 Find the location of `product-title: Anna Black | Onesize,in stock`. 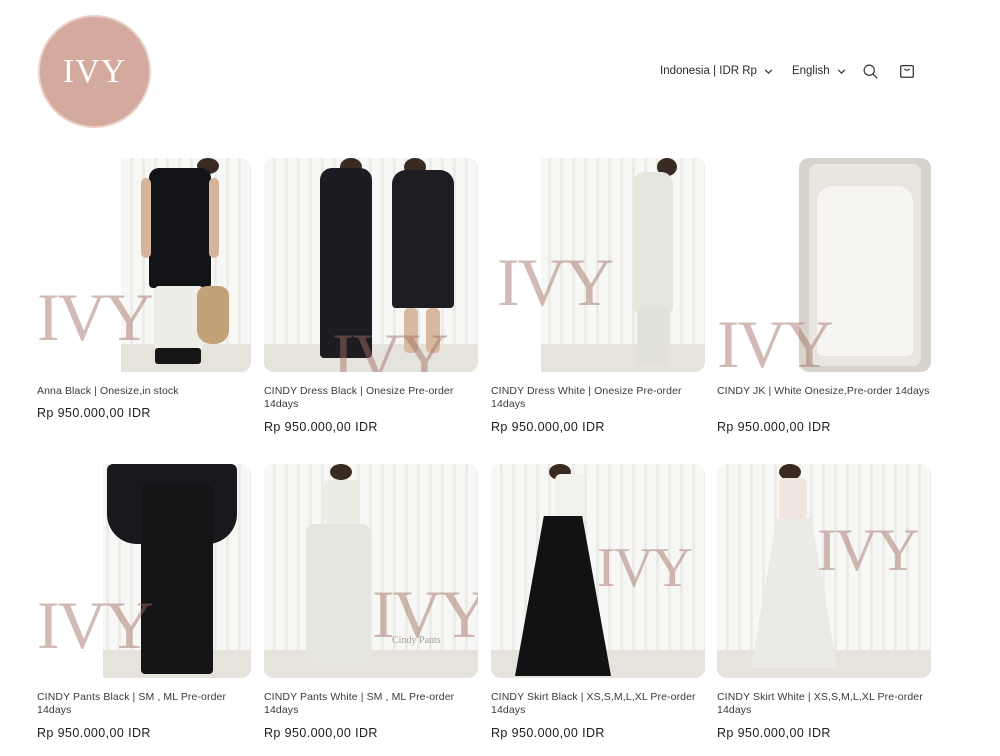

product-title: Anna Black | Onesize,in stock is located at coordinates (144, 392).